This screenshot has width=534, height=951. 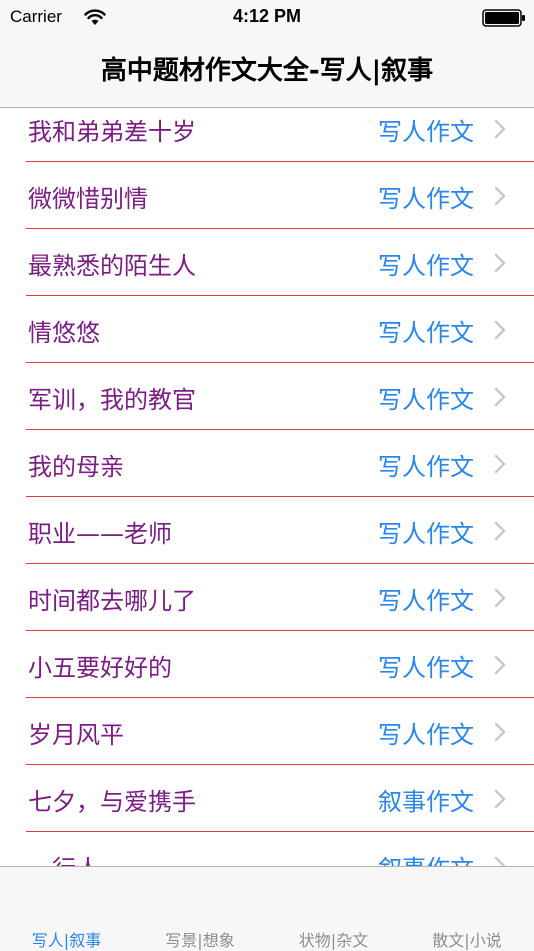 What do you see at coordinates (467, 939) in the screenshot?
I see `tab-4: 散文|小说` at bounding box center [467, 939].